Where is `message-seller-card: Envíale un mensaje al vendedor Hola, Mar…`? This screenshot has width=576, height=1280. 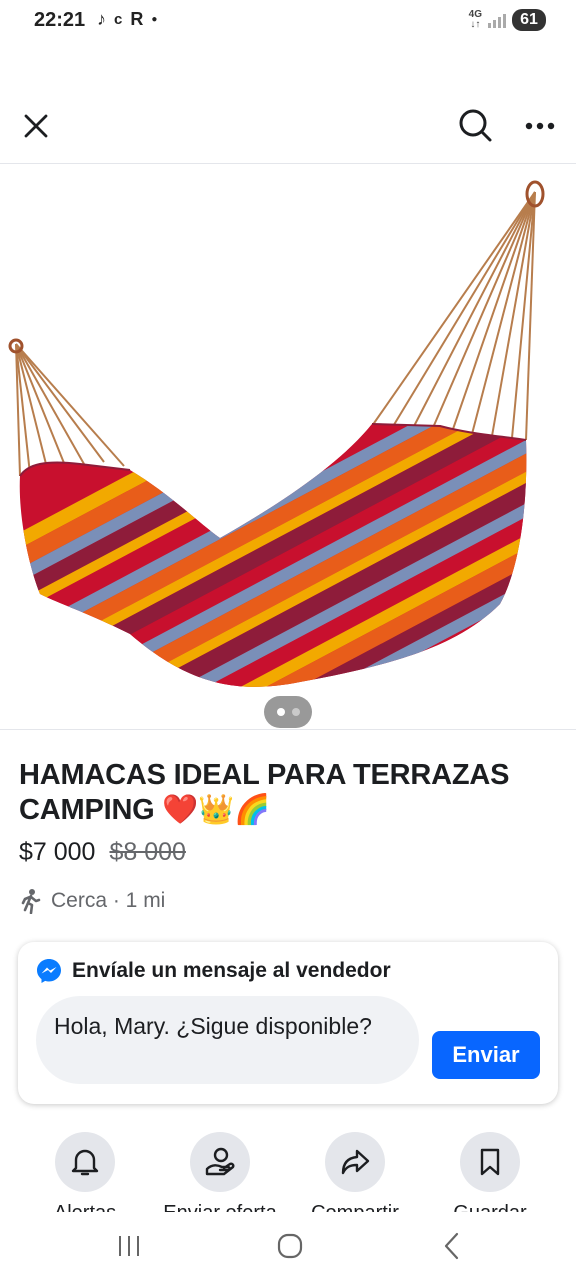 message-seller-card: Envíale un mensaje al vendedor Hola, Mar… is located at coordinates (288, 1023).